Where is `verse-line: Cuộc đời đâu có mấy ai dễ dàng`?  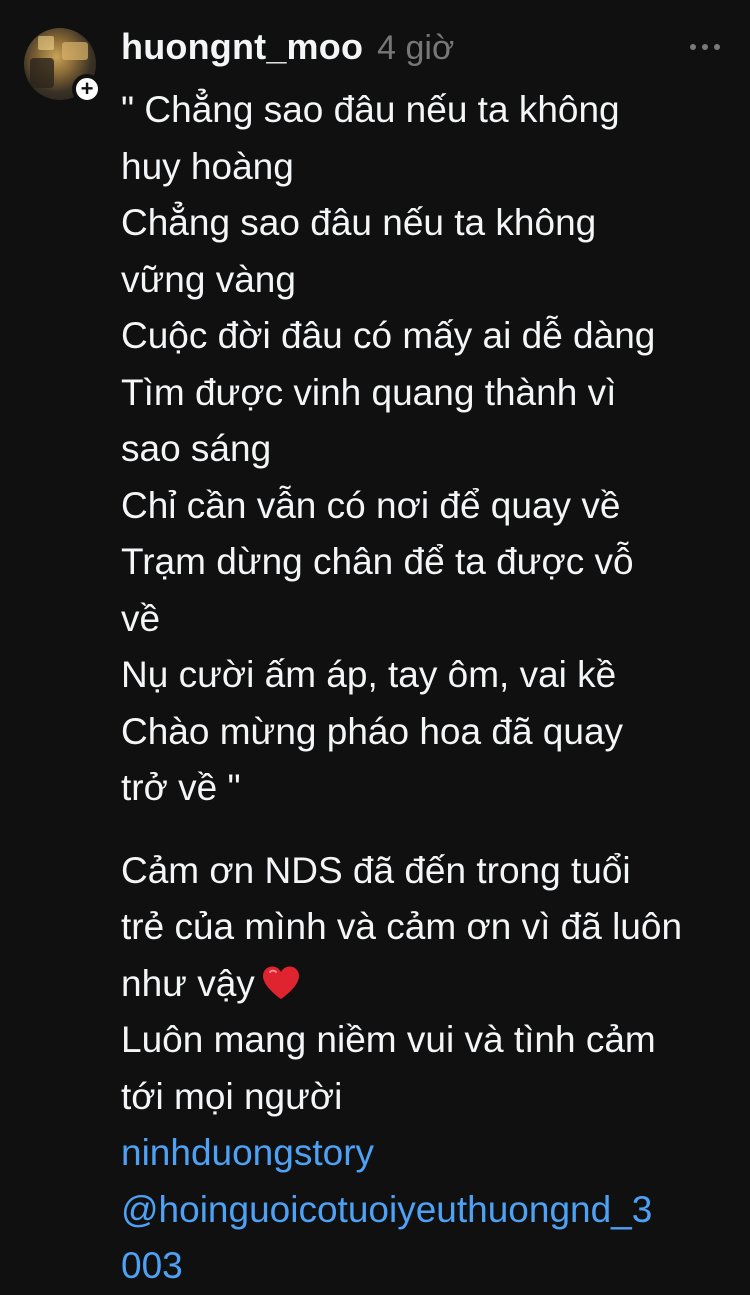 verse-line: Cuộc đời đâu có mấy ai dễ dàng is located at coordinates (388, 335).